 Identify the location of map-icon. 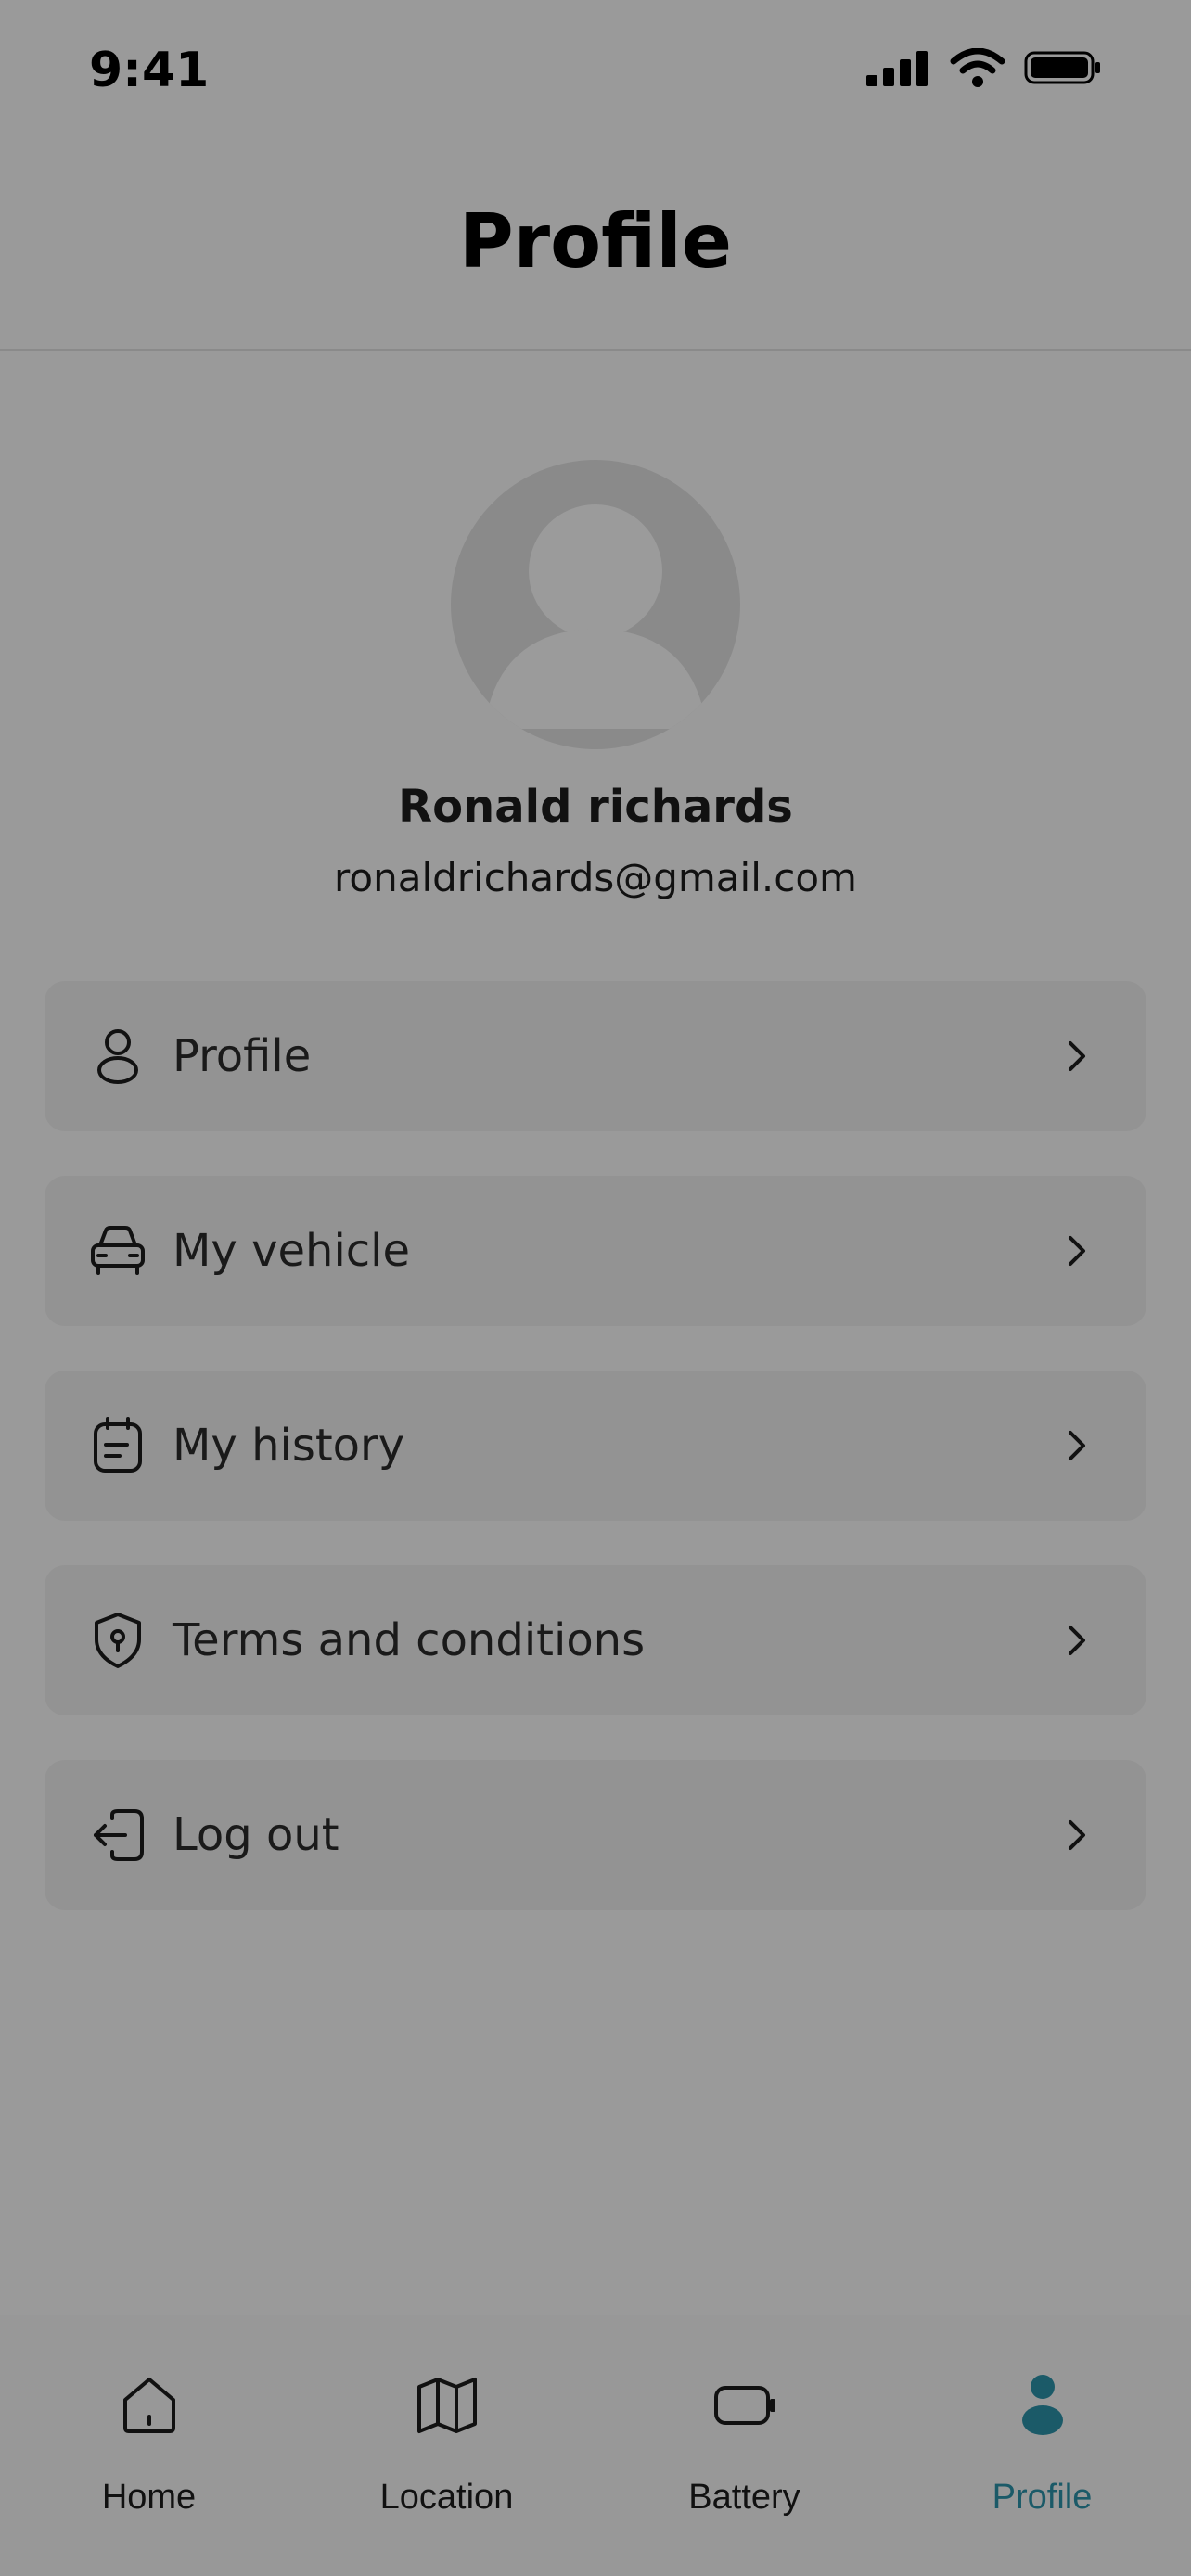
(447, 2406).